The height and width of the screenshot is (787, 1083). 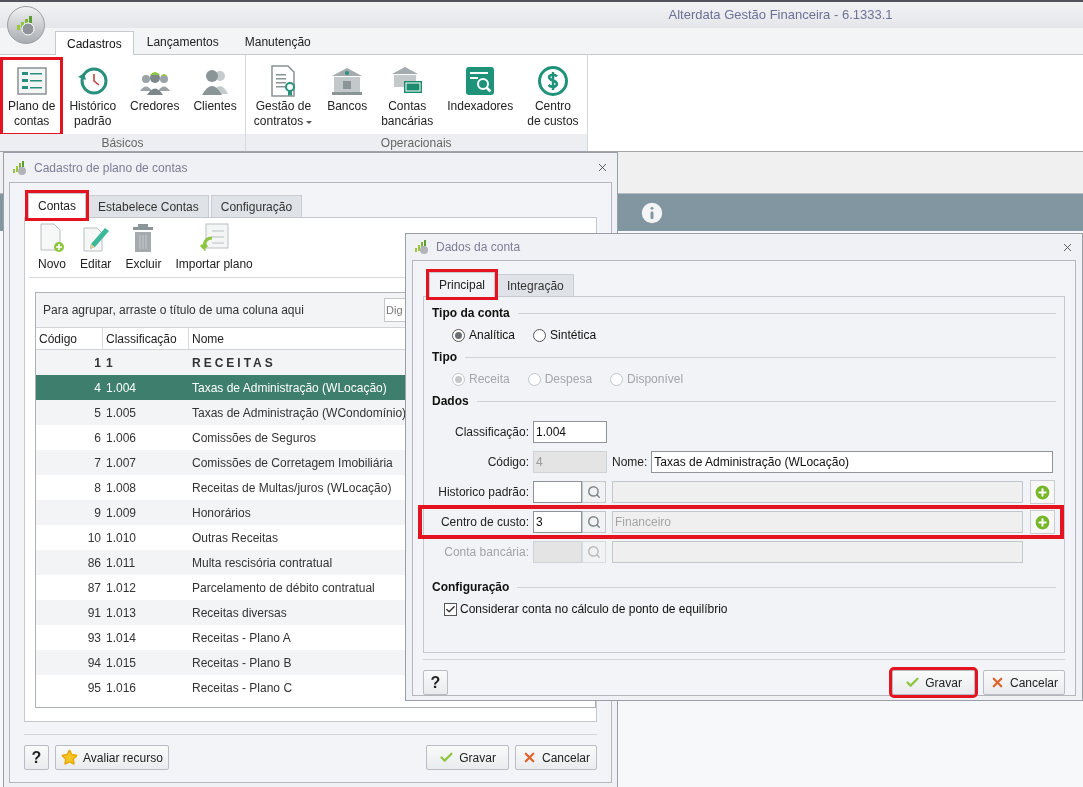 What do you see at coordinates (97, 363) in the screenshot?
I see `table-cell-text: 1` at bounding box center [97, 363].